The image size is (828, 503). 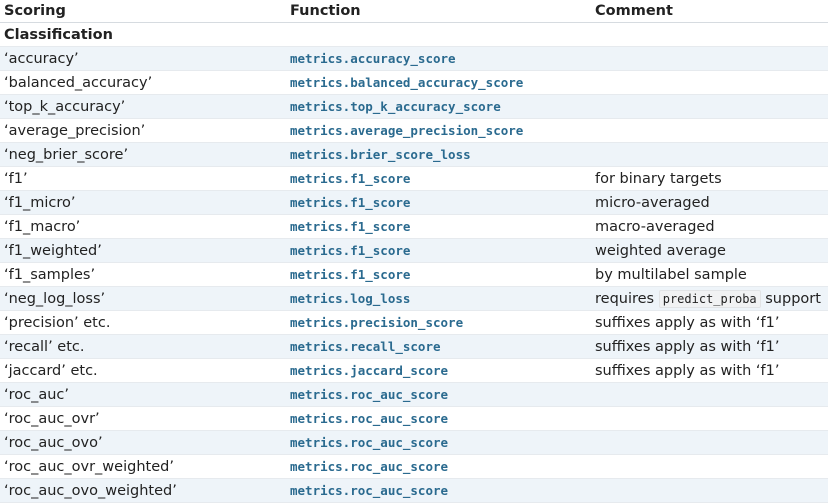 I want to click on predict-proba-code: predict_proba, so click(x=709, y=298).